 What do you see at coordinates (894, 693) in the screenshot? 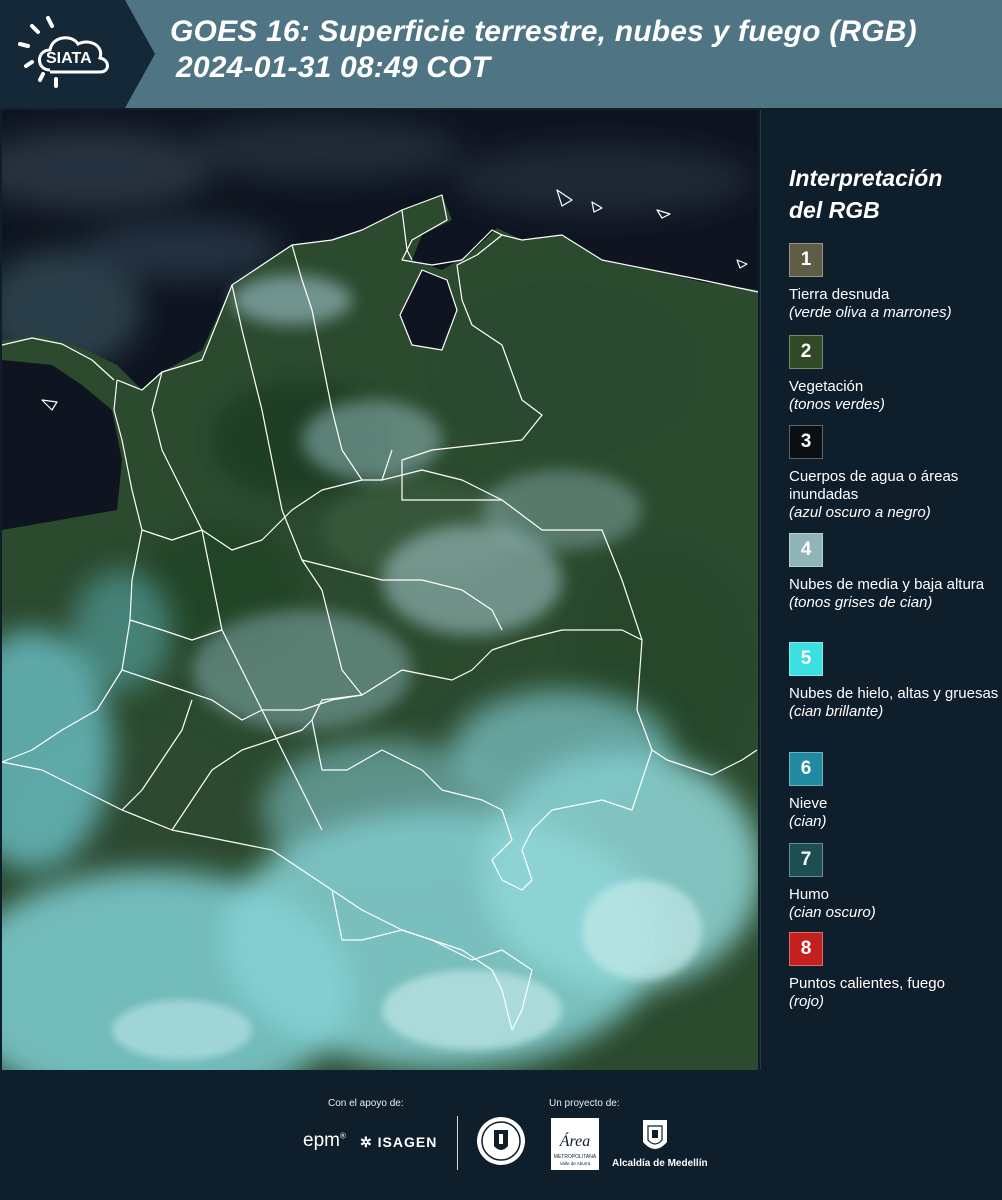
I see `legend-label: Nubes de hielo, altas y gruesas` at bounding box center [894, 693].